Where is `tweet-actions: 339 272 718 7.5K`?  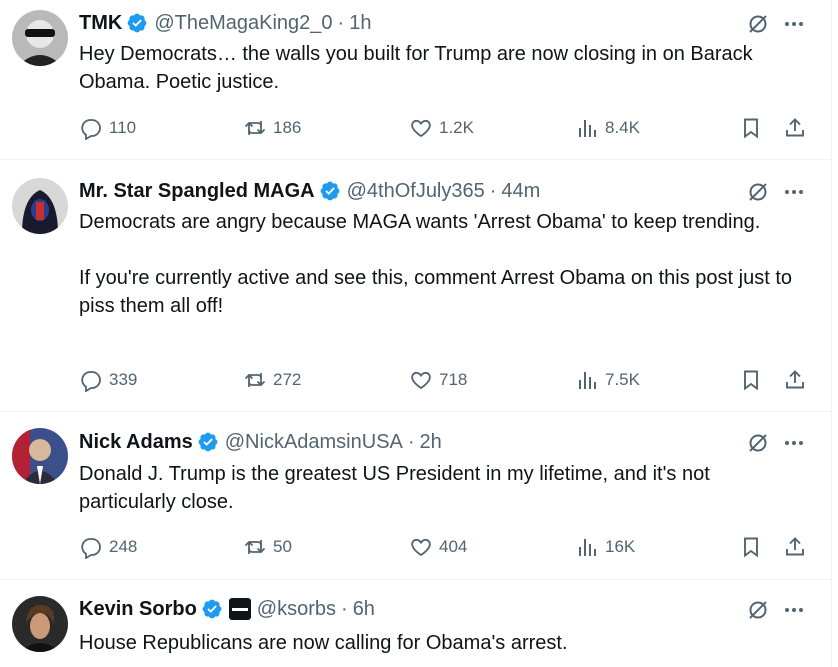
tweet-actions: 339 272 718 7.5K is located at coordinates (444, 380).